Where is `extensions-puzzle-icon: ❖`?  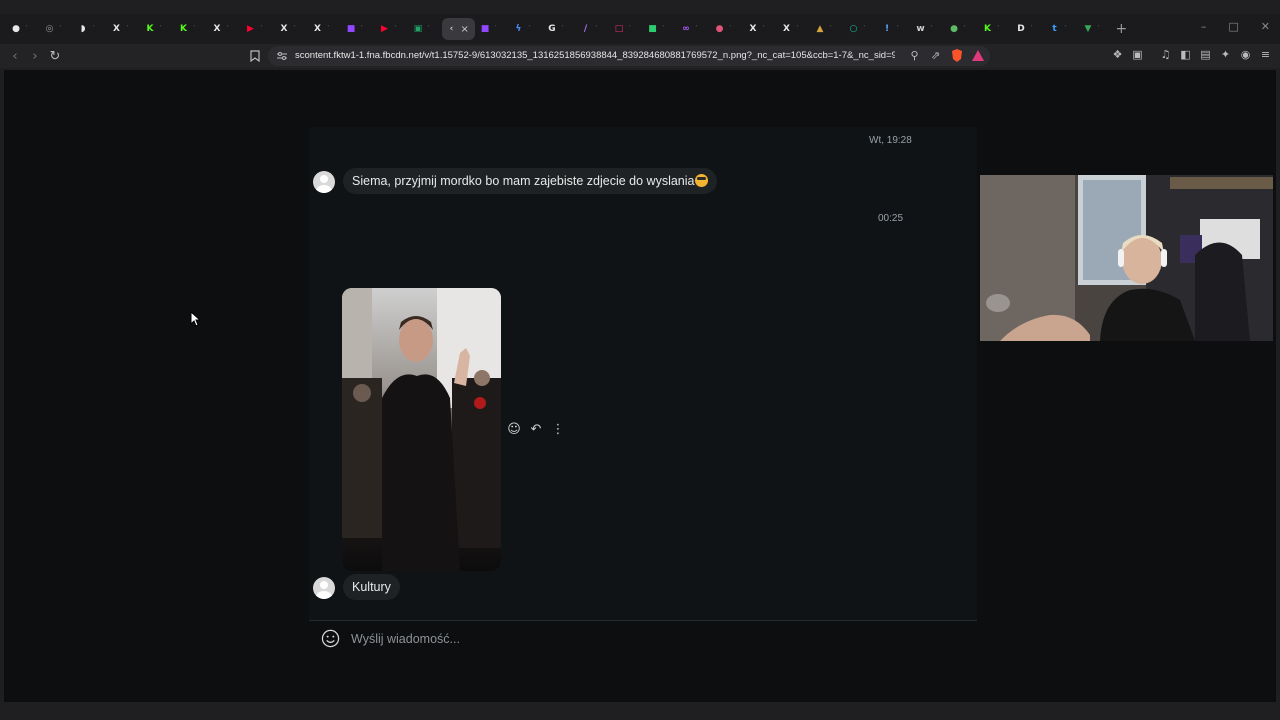
extensions-puzzle-icon: ❖ is located at coordinates (1117, 54).